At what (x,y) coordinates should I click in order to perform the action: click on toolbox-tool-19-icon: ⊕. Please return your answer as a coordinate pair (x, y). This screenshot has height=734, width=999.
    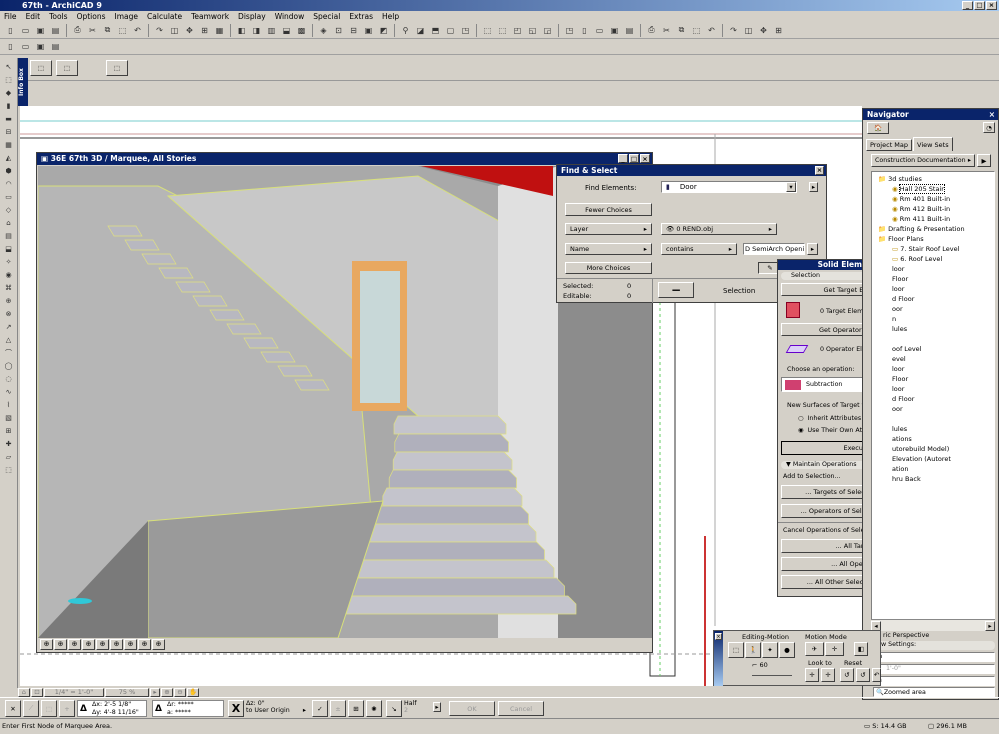
    Looking at the image, I should click on (9, 300).